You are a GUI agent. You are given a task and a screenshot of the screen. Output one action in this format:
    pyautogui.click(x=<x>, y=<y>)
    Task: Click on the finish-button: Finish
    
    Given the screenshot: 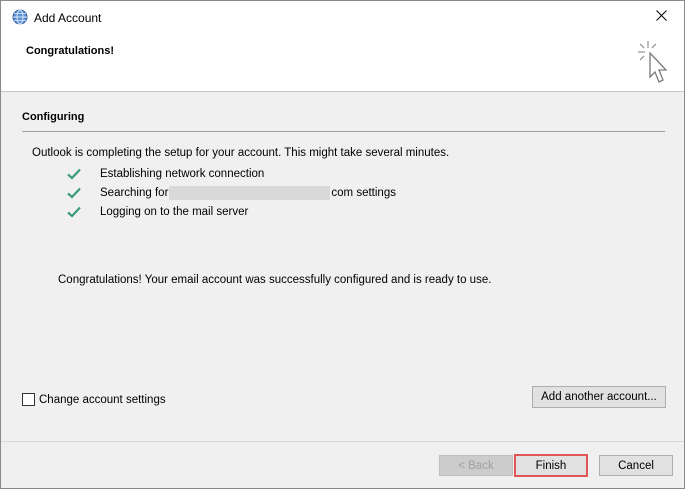 What is the action you would take?
    pyautogui.click(x=551, y=465)
    